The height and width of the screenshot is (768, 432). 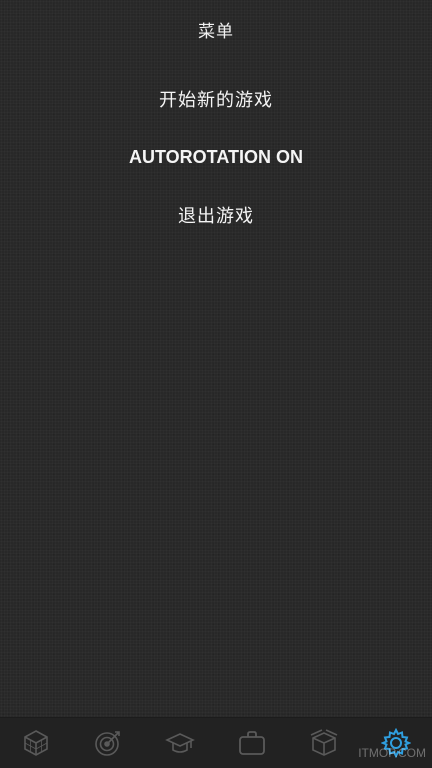 I want to click on tab-learn, so click(x=180, y=743).